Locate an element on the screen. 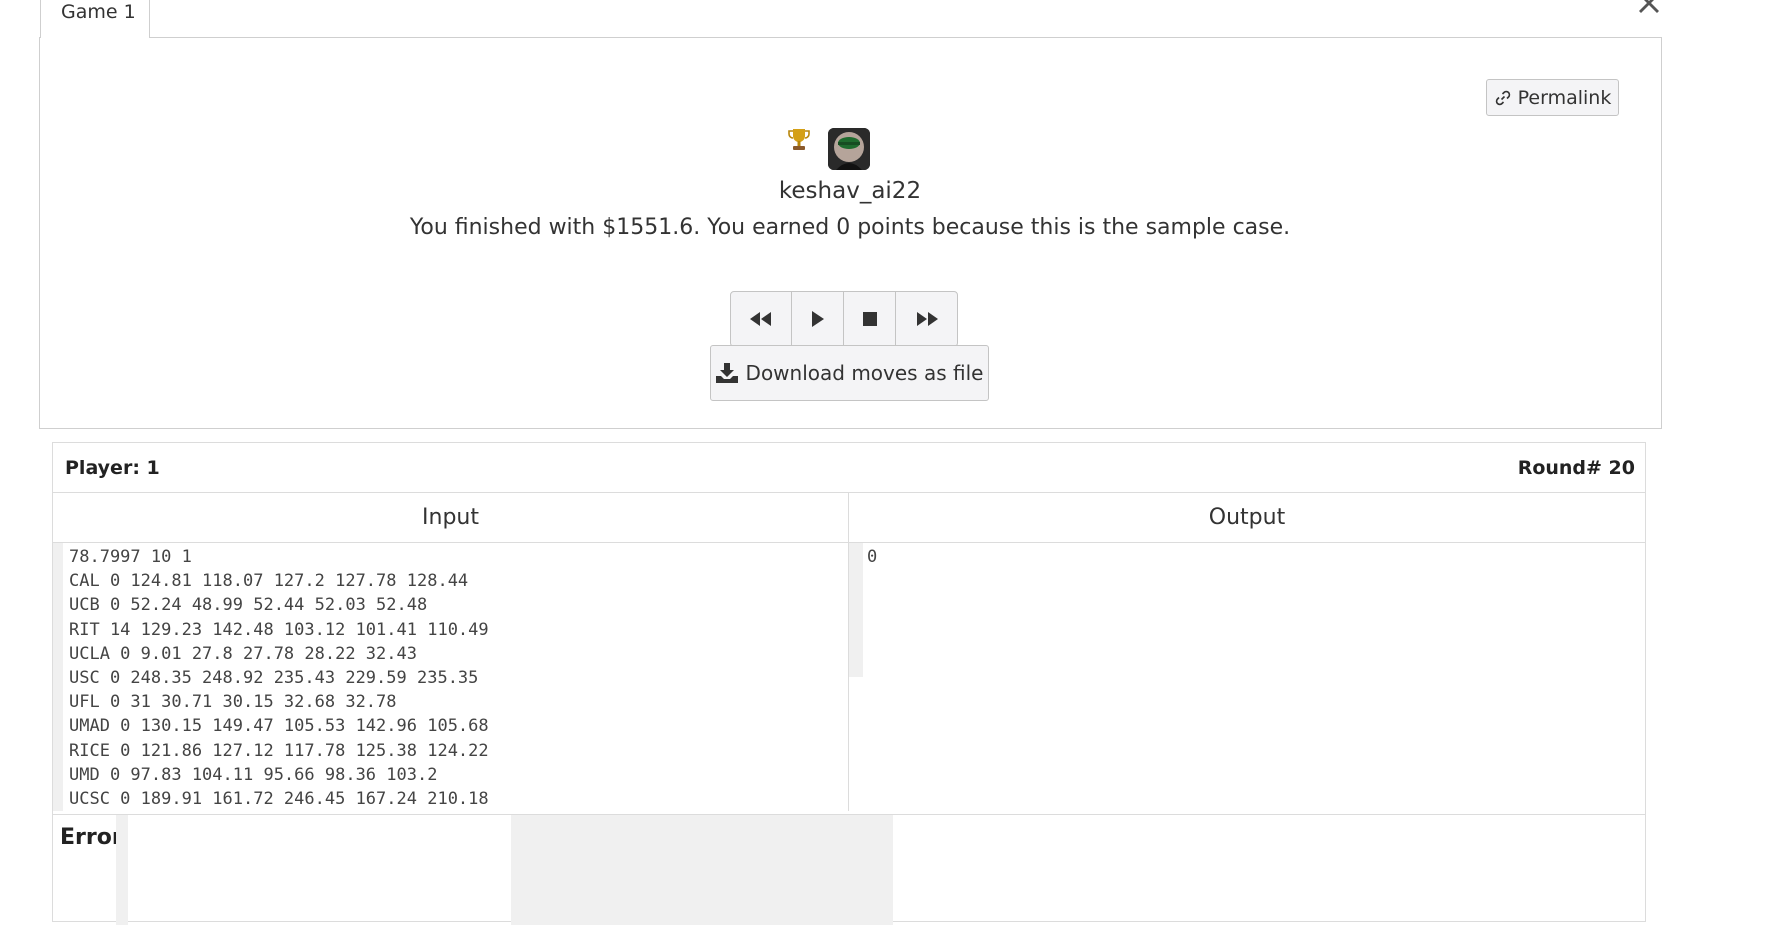 This screenshot has width=1792, height=925. download-icon is located at coordinates (726, 373).